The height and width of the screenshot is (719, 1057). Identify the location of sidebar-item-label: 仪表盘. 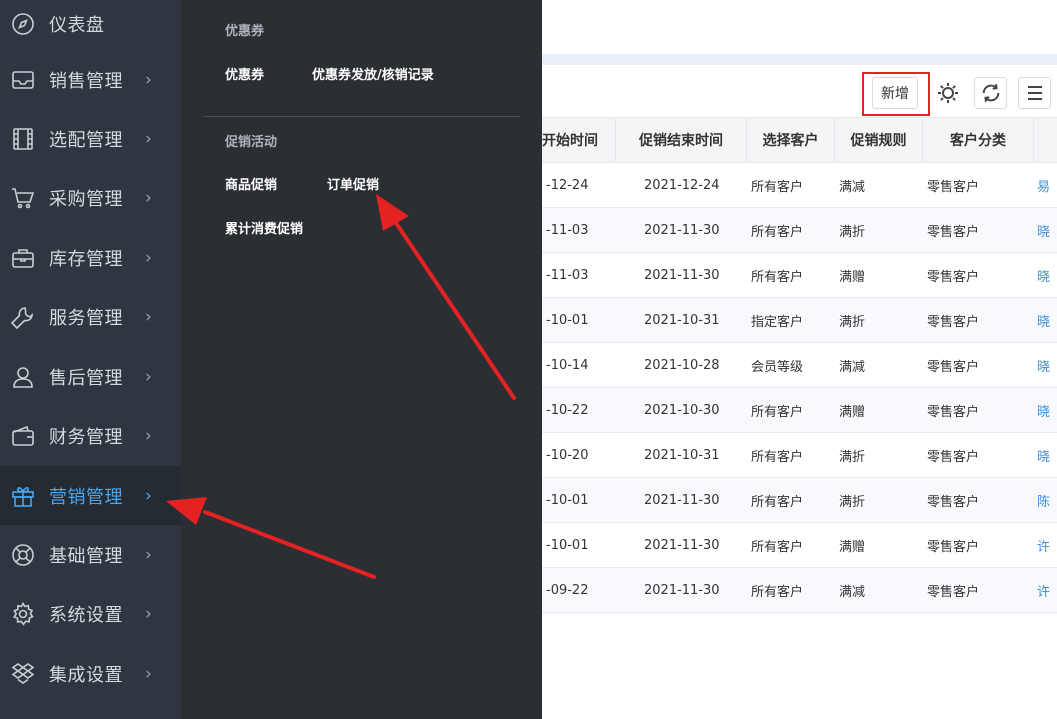
(77, 25).